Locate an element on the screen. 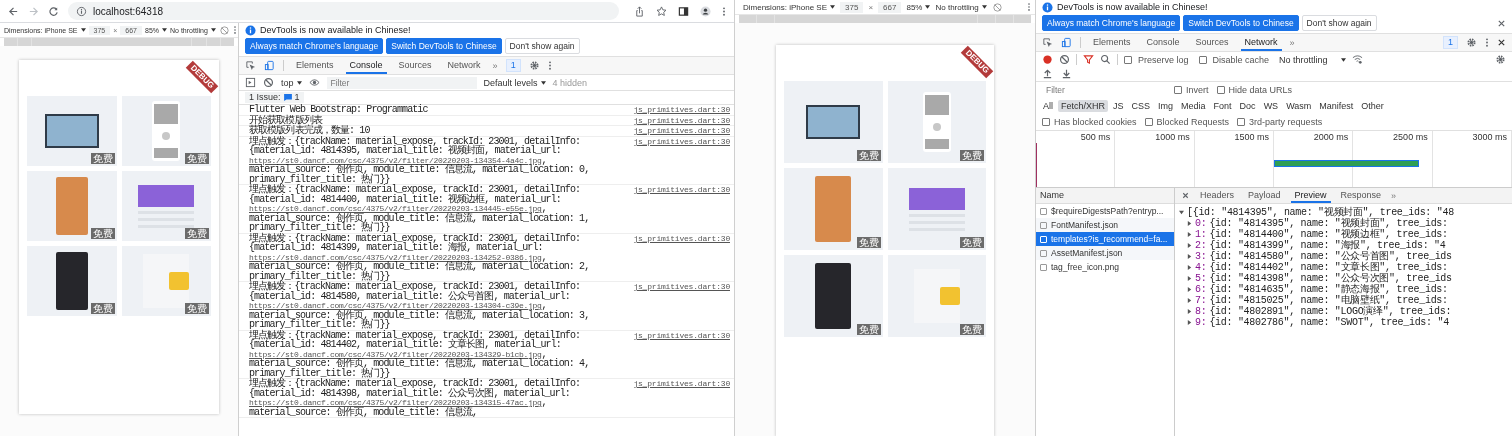 The width and height of the screenshot is (1512, 436). url-link: https://st0.dancf.com/csc/4375/v2/filter/20220203-134252-0386.jpg is located at coordinates (395, 257).